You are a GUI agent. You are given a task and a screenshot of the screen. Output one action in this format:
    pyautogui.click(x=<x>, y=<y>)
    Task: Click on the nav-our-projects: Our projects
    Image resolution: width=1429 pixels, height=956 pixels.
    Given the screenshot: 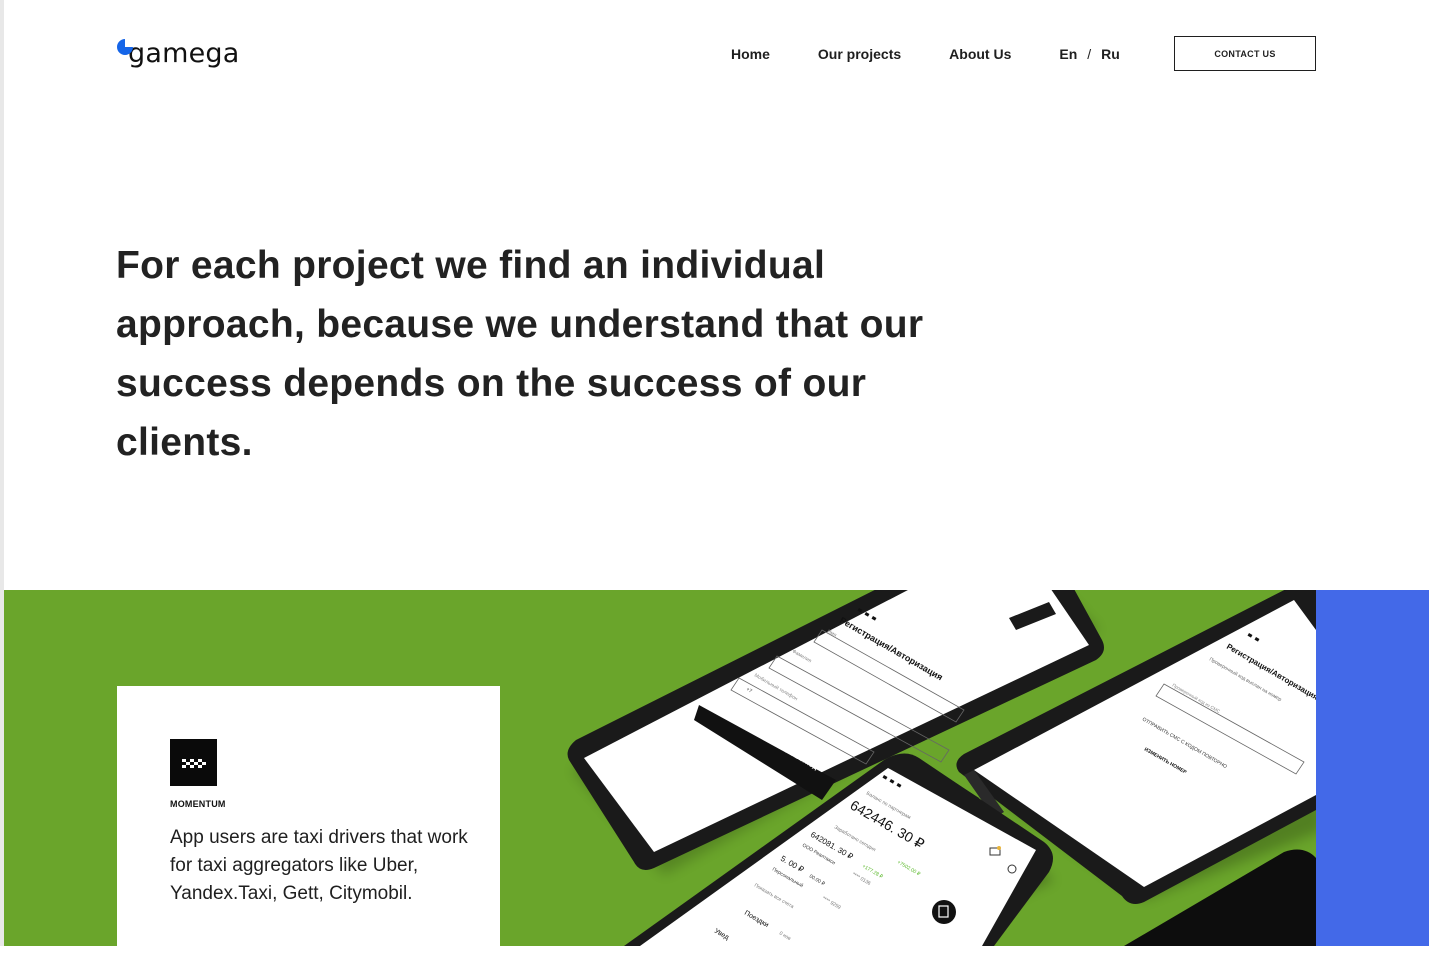 What is the action you would take?
    pyautogui.click(x=859, y=54)
    